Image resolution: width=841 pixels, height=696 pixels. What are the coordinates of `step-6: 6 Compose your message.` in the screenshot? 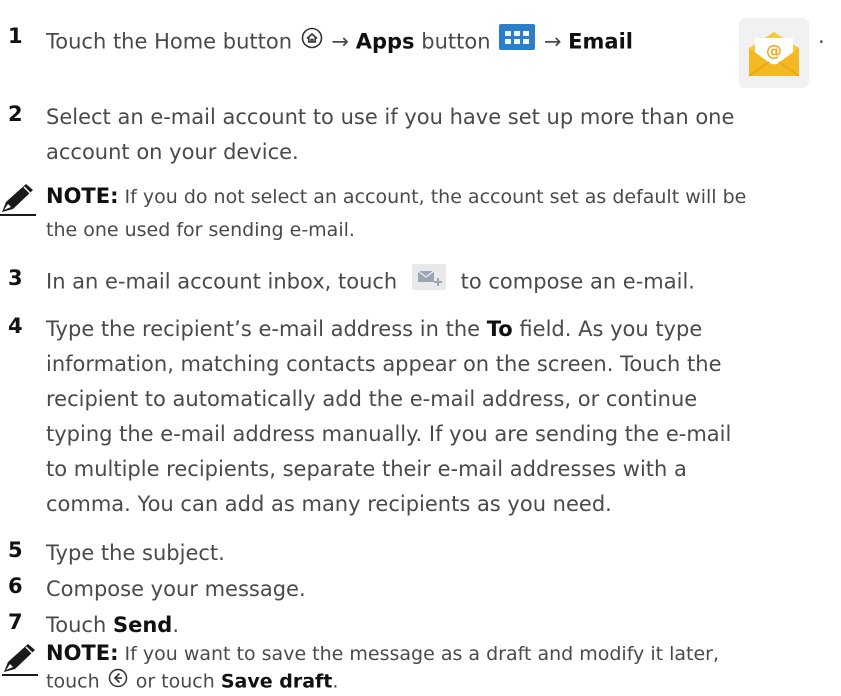 It's located at (420, 590).